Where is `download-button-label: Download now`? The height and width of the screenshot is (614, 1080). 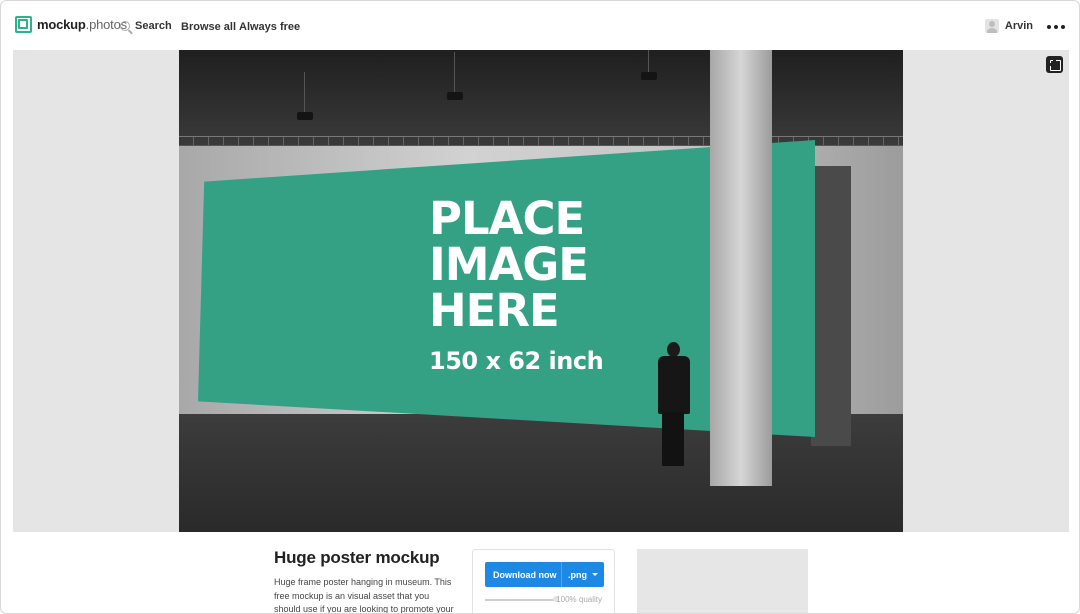
download-button-label: Download now is located at coordinates (525, 574).